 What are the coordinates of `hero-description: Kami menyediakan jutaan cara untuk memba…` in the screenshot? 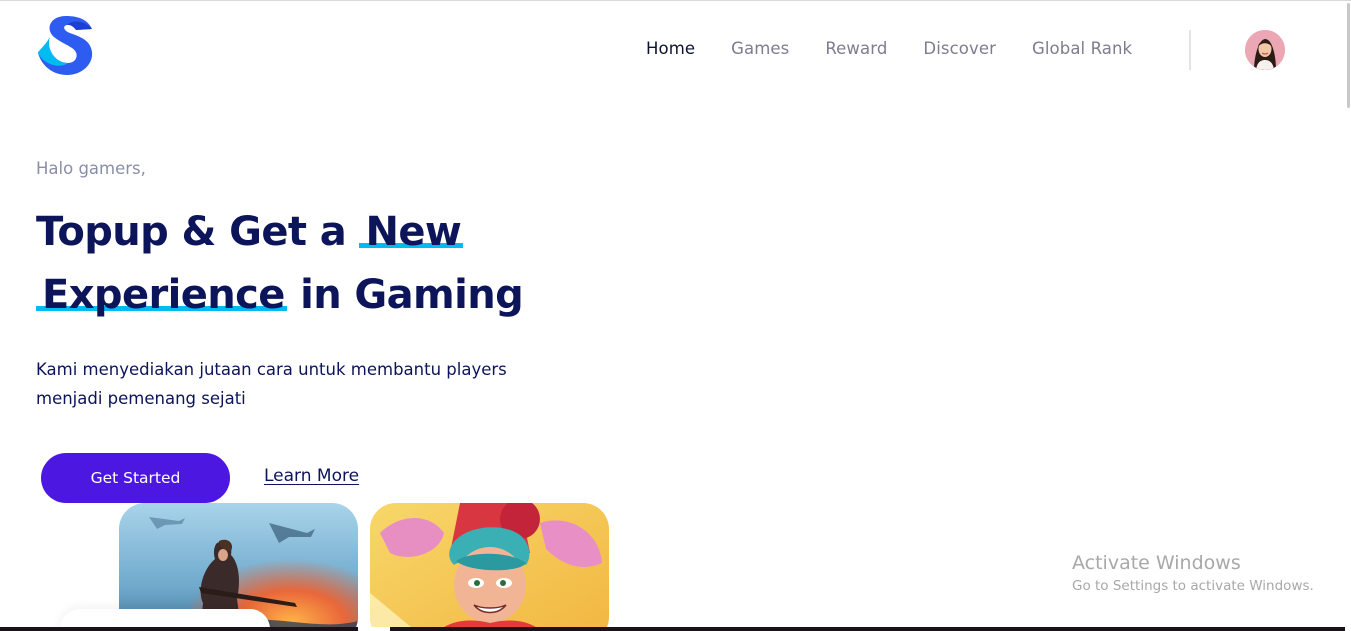 It's located at (271, 384).